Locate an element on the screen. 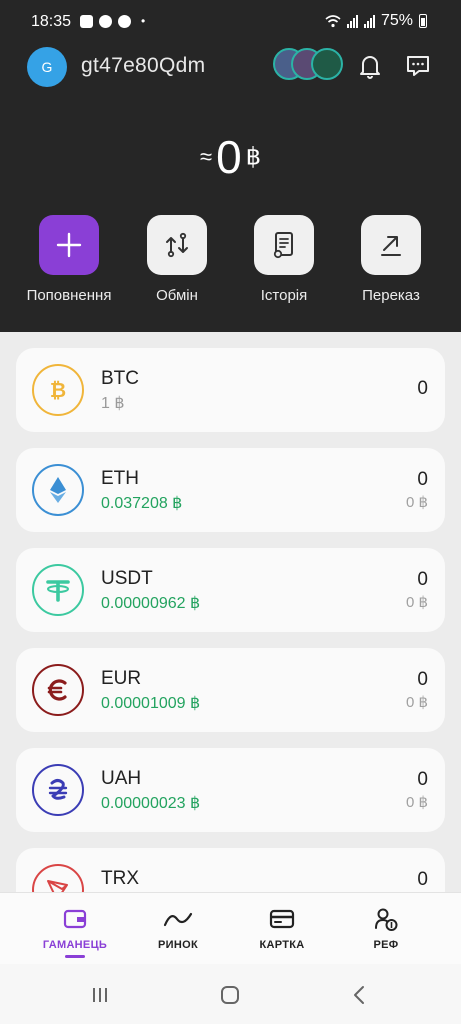 The height and width of the screenshot is (1024, 461). asset-row-eur: EUR 0.00001009 ฿ 0 0 ฿ is located at coordinates (230, 690).